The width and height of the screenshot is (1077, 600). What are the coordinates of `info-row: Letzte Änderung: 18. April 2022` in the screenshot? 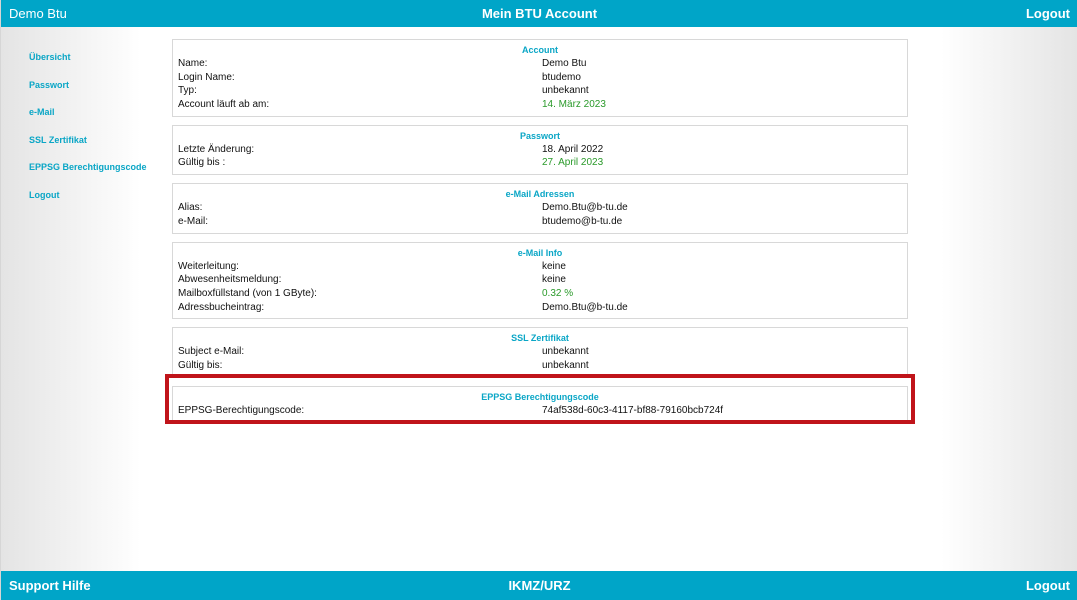 It's located at (540, 150).